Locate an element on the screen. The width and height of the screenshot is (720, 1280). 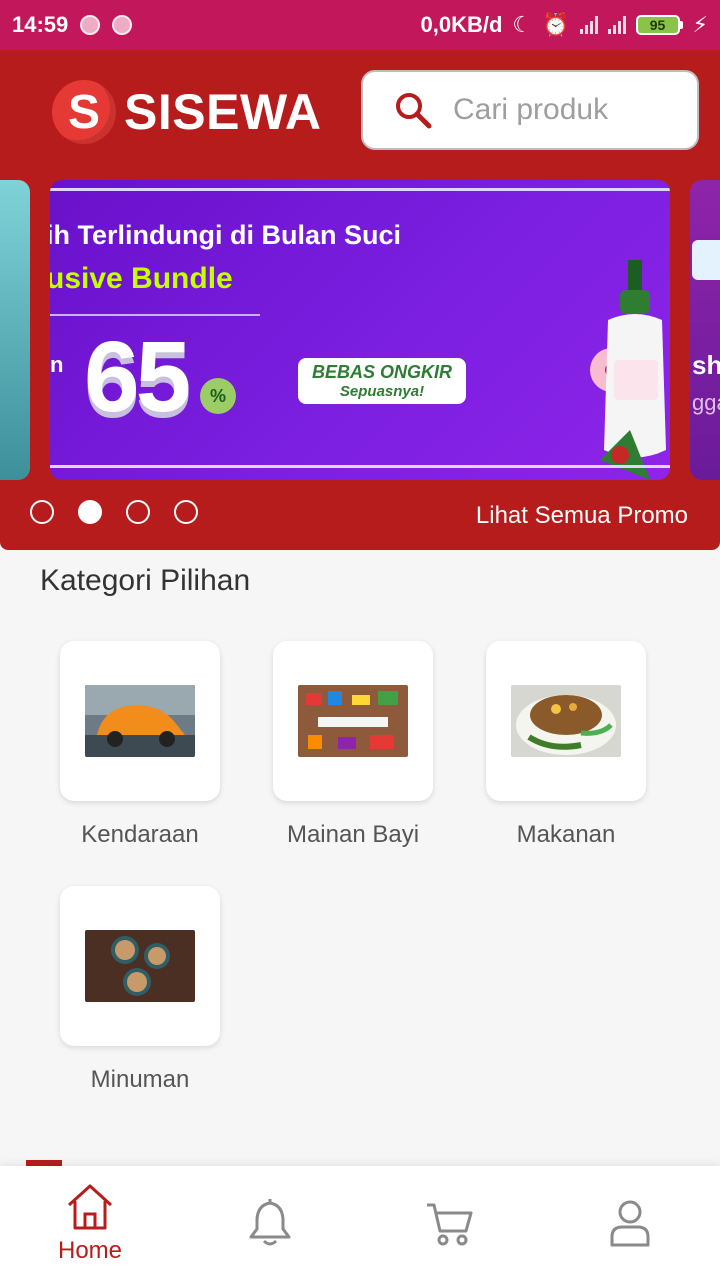
category-minuman: Minuman is located at coordinates (140, 990).